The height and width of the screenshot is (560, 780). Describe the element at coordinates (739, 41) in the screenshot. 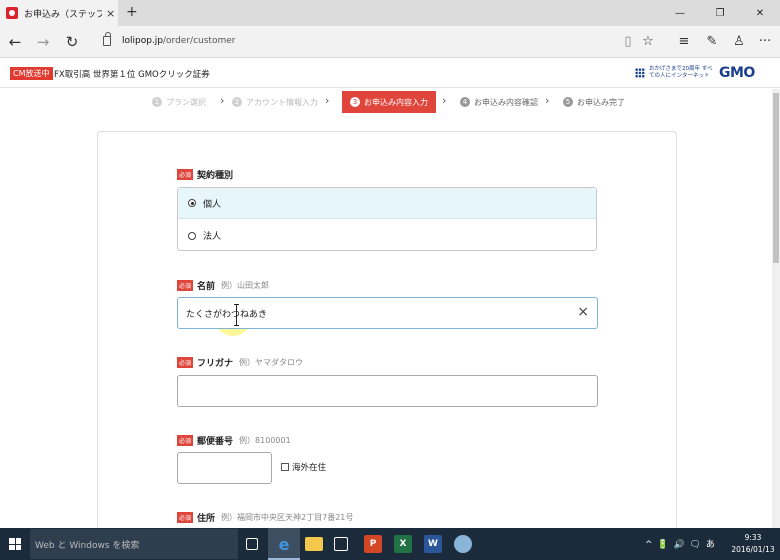

I see `share-icon: ♙` at that location.